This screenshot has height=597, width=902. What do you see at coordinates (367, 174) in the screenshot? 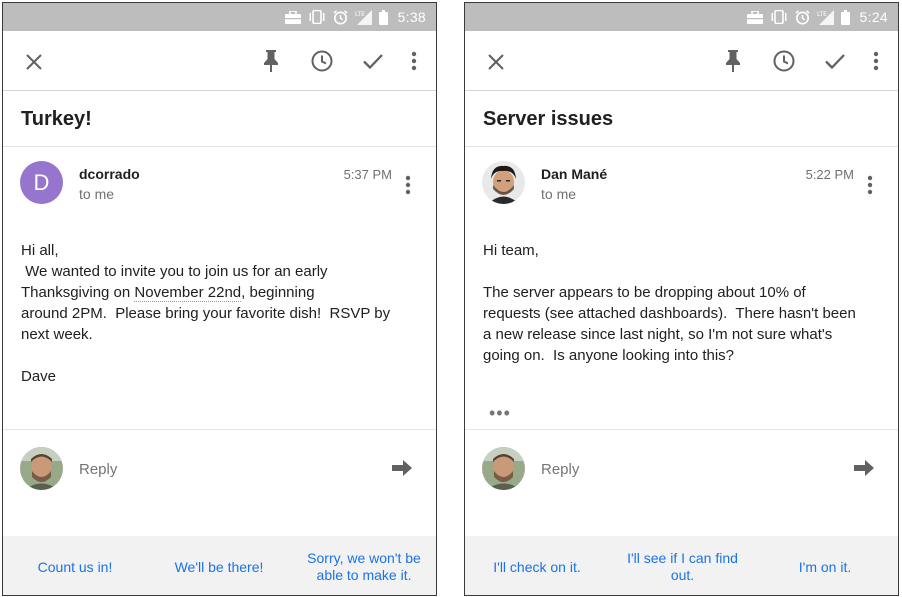
I see `message-time: 5:37 PM` at bounding box center [367, 174].